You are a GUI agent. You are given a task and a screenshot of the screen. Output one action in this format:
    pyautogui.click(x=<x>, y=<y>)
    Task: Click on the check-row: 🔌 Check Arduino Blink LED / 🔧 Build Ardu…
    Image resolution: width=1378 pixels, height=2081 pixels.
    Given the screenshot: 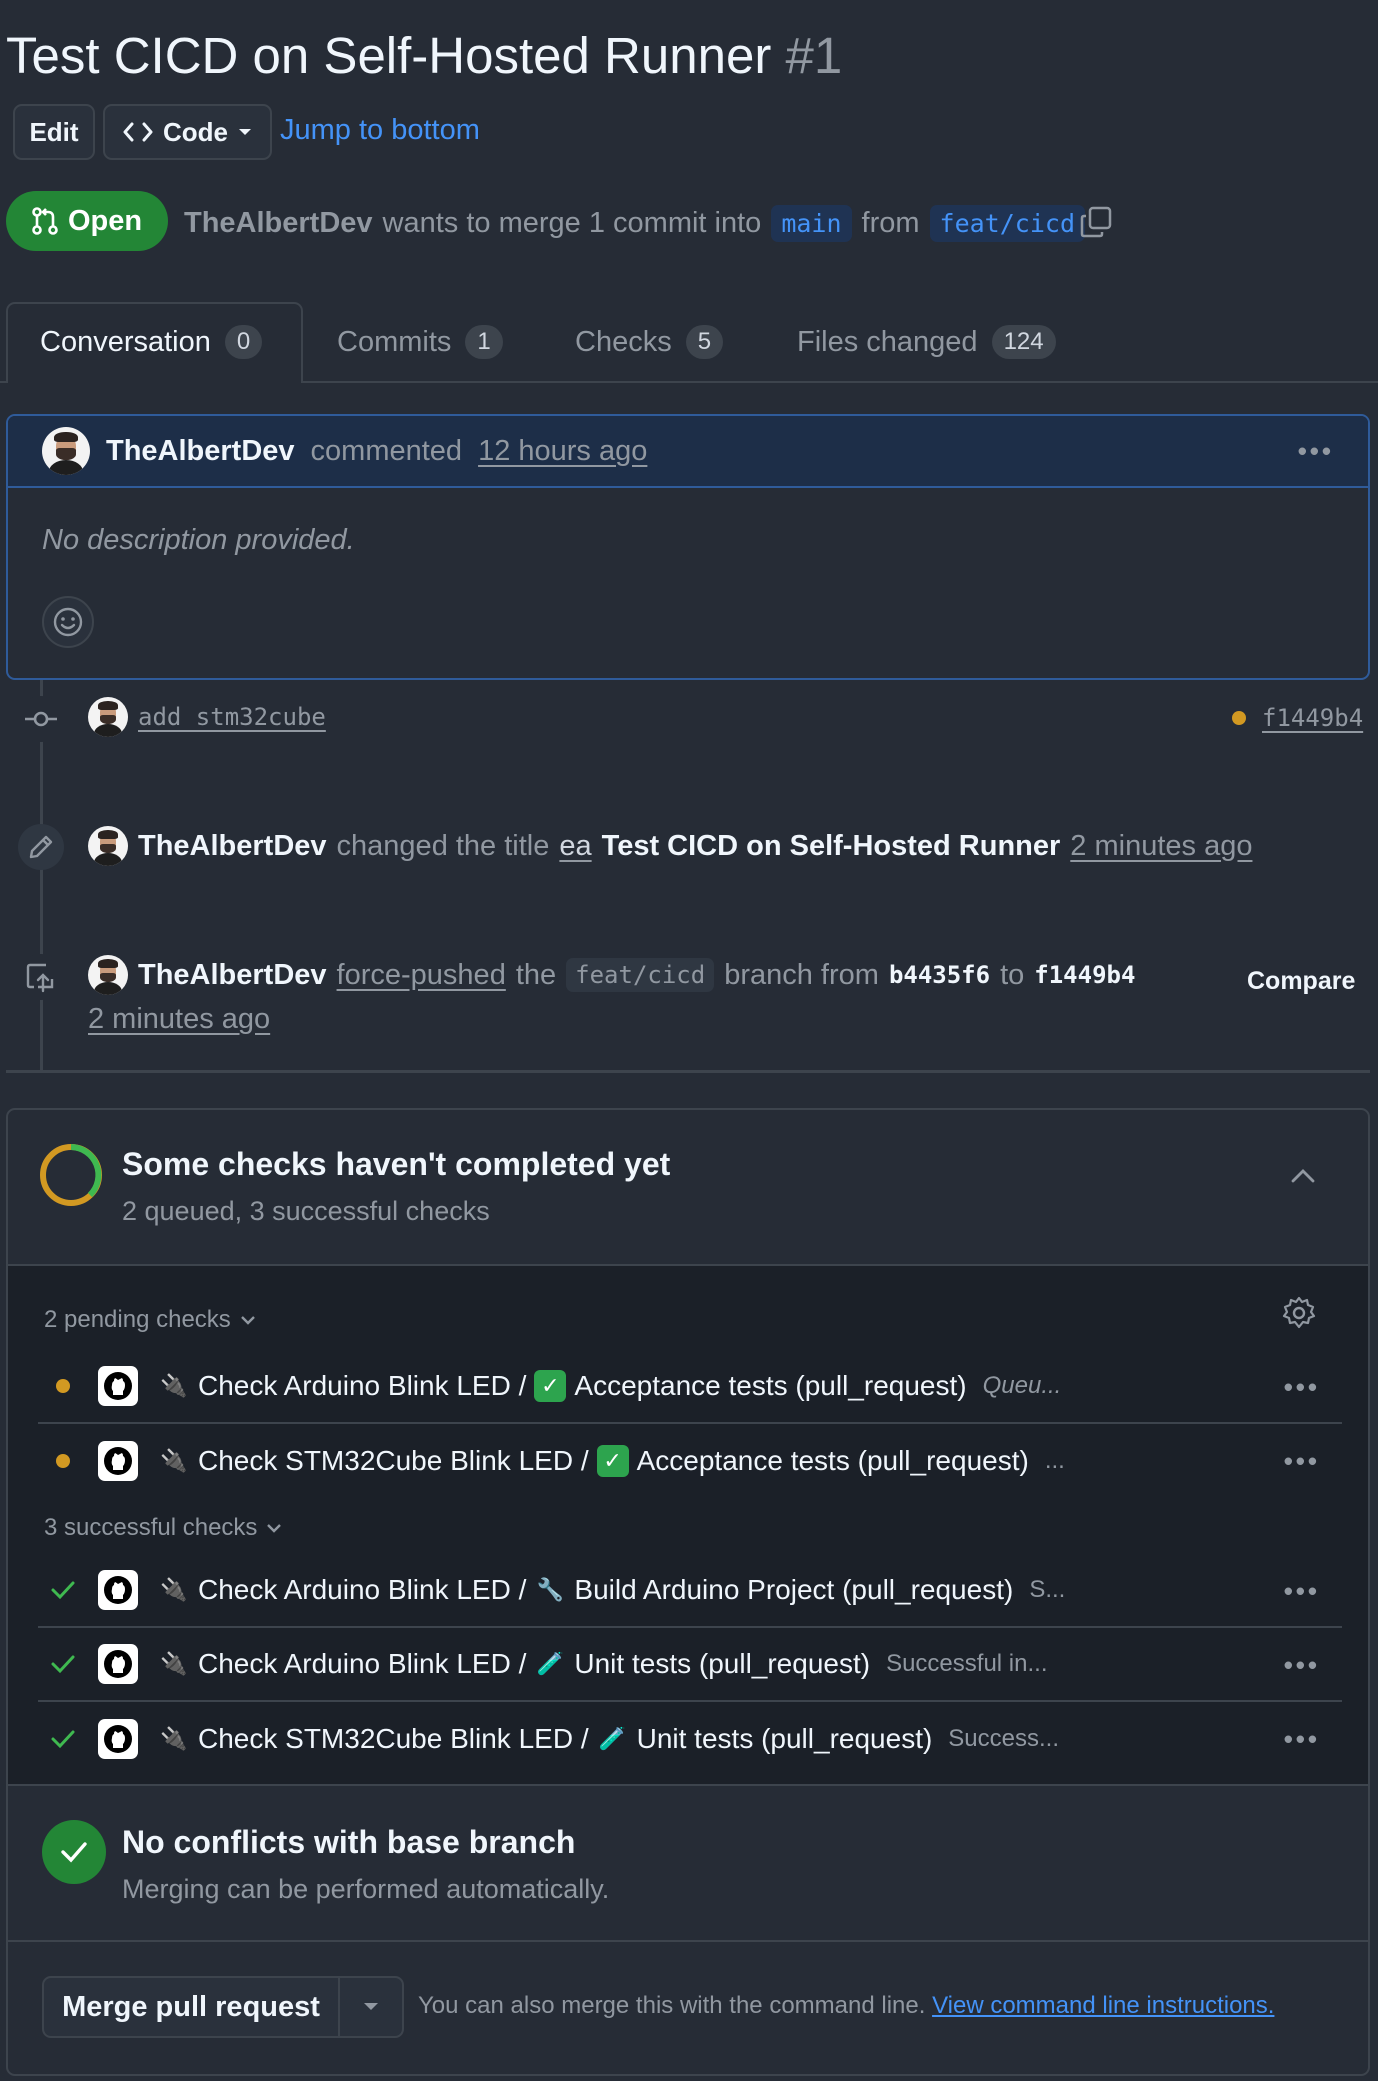 What is the action you would take?
    pyautogui.click(x=690, y=1591)
    